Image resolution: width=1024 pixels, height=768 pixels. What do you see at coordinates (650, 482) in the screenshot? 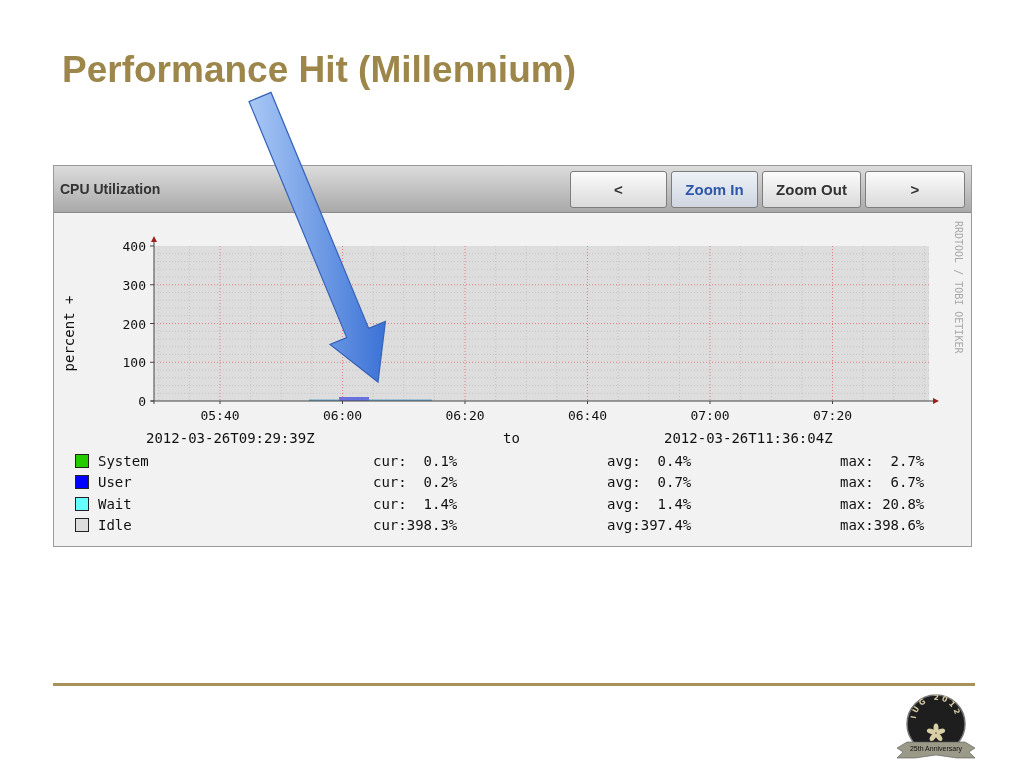
I see `legend-value: avg: 0.7%` at bounding box center [650, 482].